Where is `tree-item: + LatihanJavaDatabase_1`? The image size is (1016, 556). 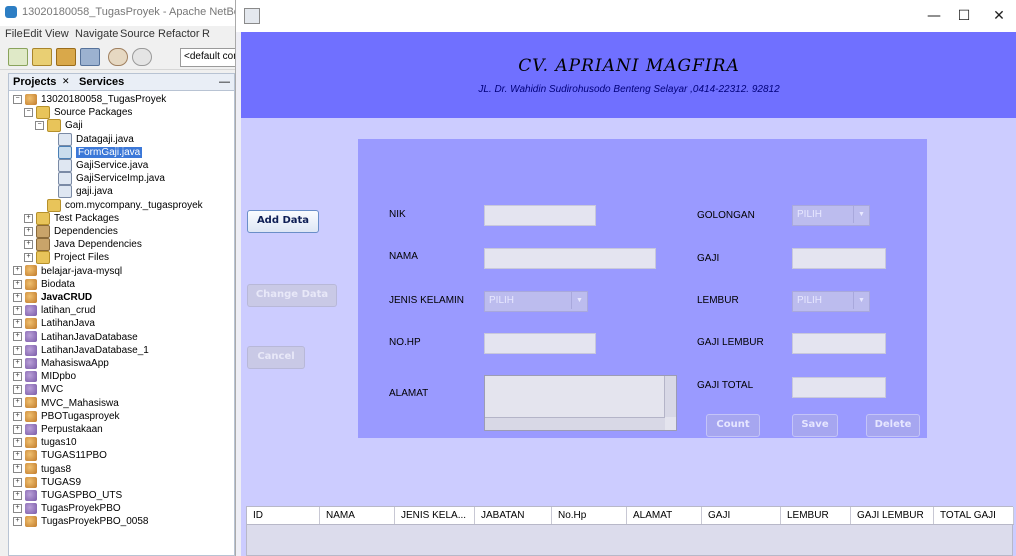 tree-item: + LatihanJavaDatabase_1 is located at coordinates (81, 350).